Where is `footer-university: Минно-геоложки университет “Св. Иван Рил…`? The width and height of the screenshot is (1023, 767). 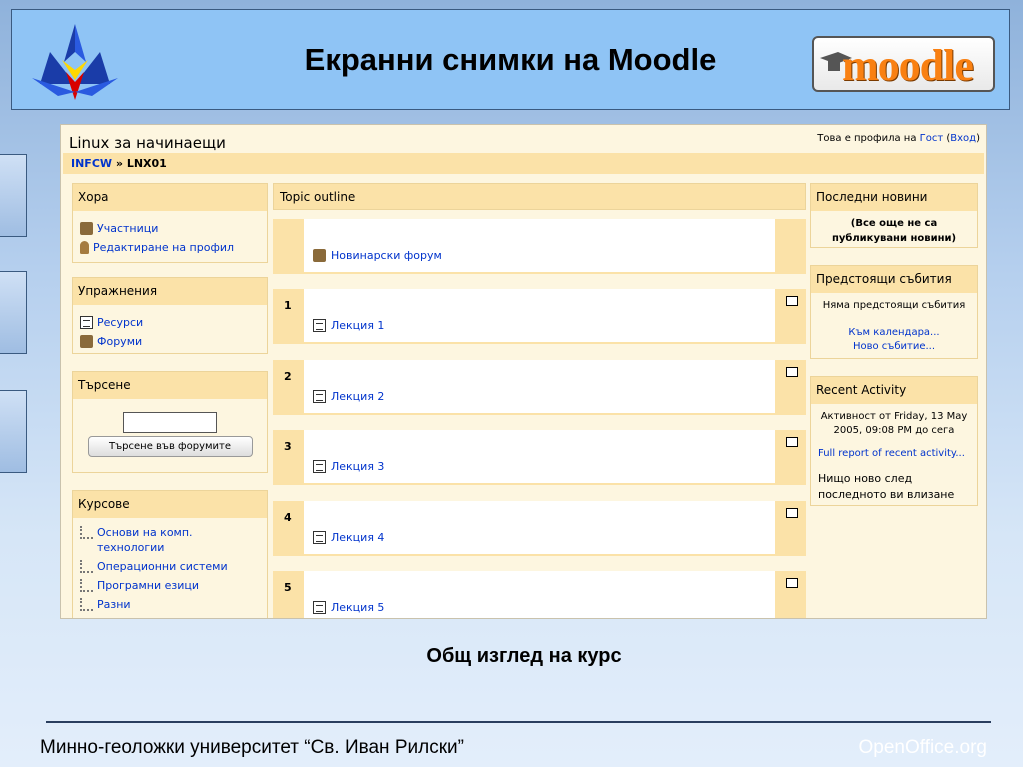
footer-university: Минно-геоложки университет “Св. Иван Рил… is located at coordinates (252, 747).